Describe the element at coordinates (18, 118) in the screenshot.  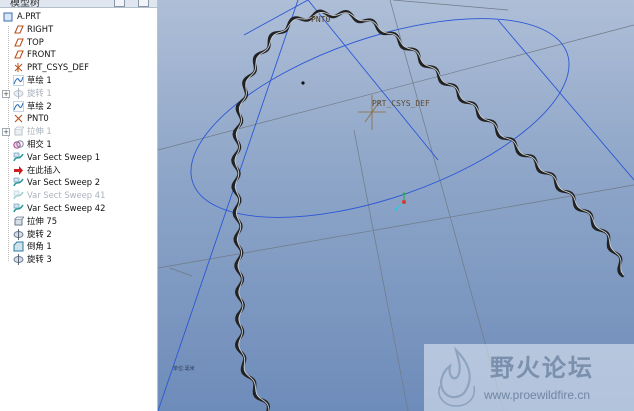
I see `datum-point-icon` at that location.